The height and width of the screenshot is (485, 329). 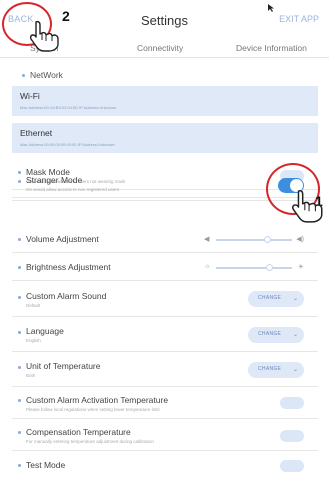 I want to click on language-change-button: CHANGE ⌄, so click(x=276, y=335).